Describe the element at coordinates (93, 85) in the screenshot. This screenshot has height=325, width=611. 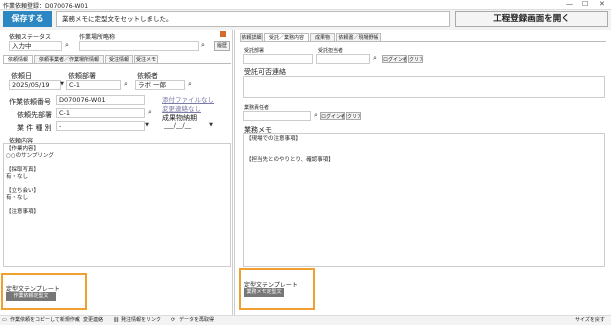
I see `dept-input: C-1` at that location.